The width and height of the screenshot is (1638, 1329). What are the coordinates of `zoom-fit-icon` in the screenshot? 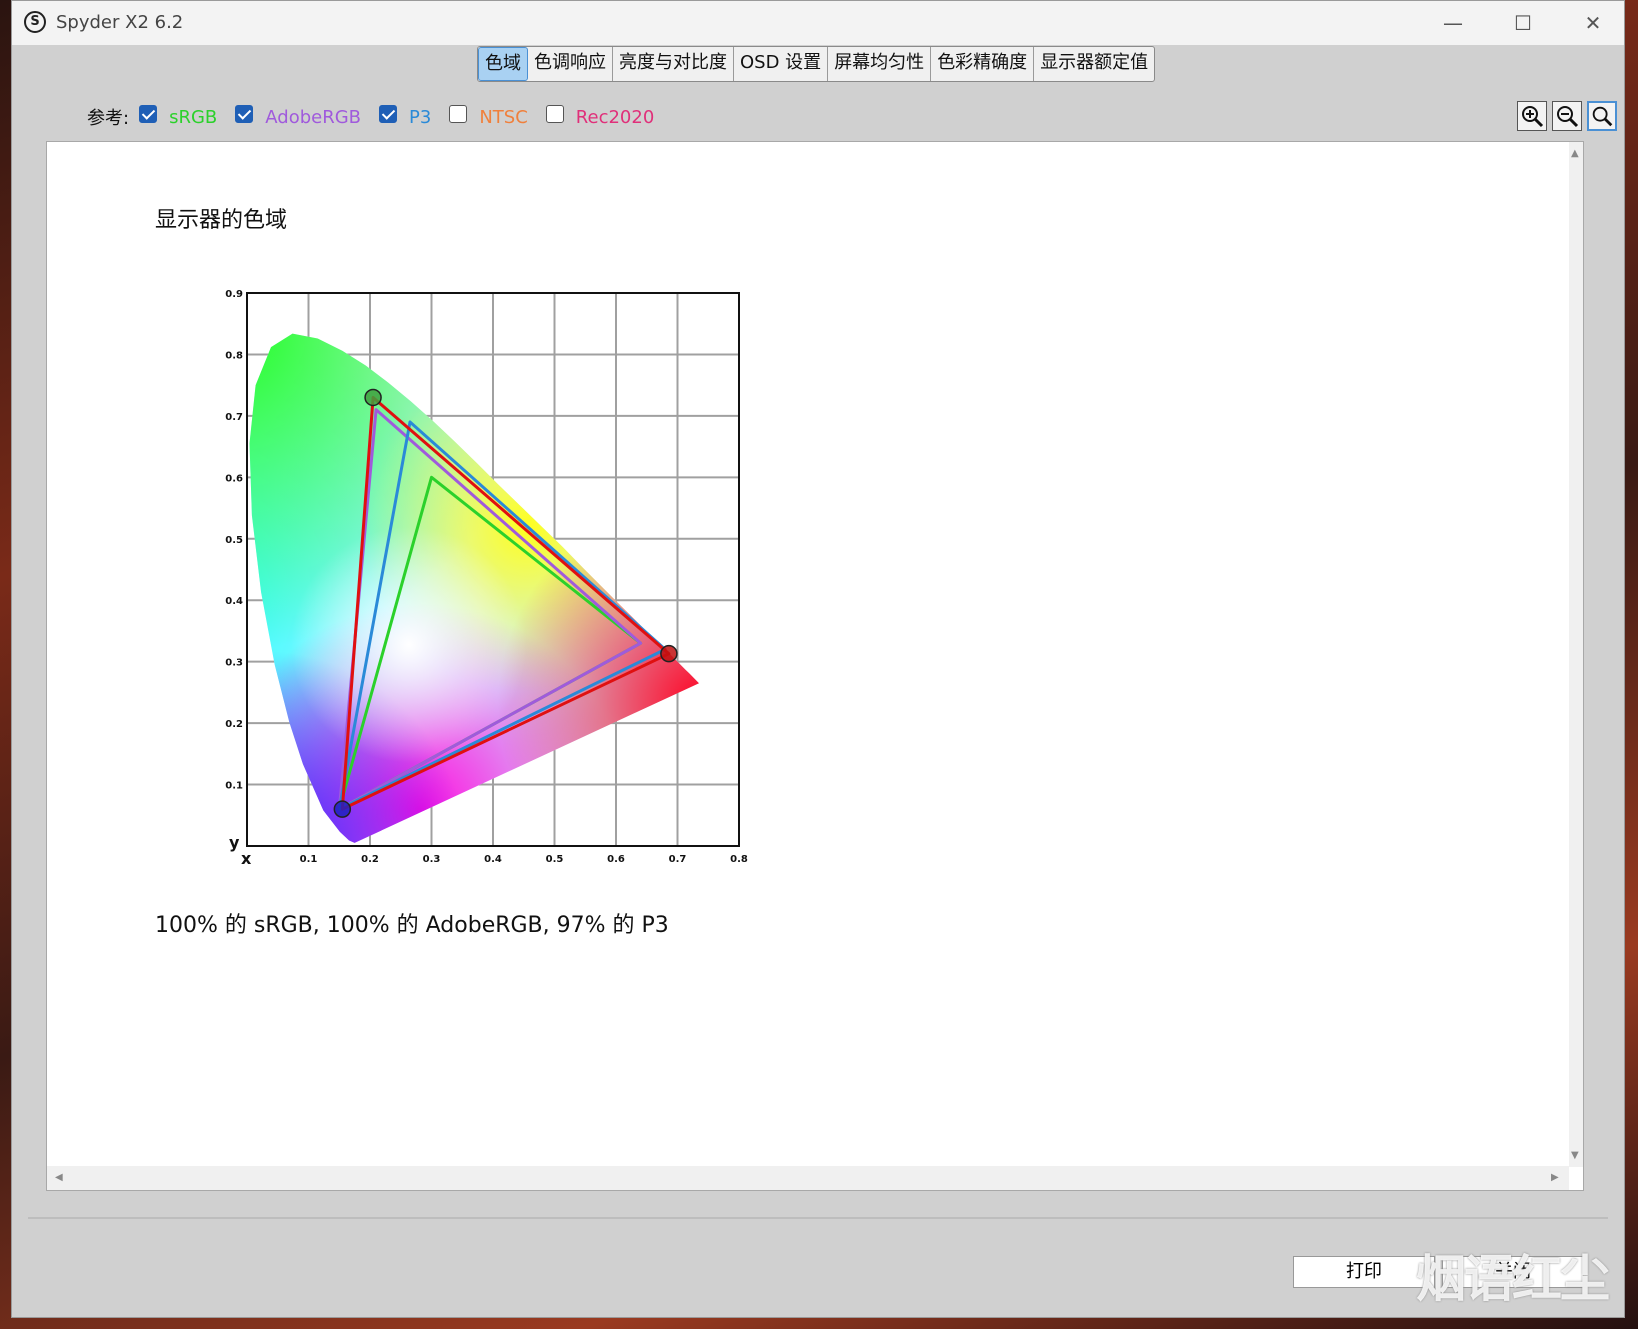 It's located at (1602, 116).